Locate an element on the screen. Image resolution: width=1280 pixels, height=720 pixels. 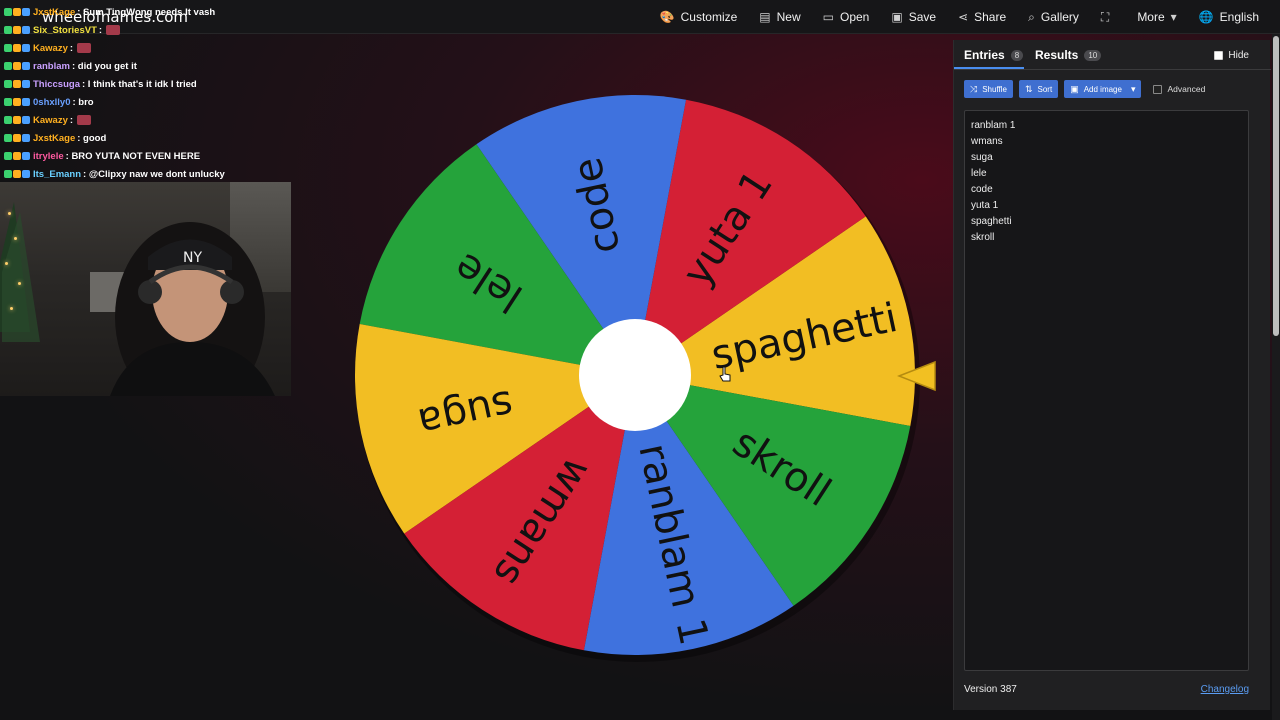
share-icon: ⋖ is located at coordinates (963, 17).